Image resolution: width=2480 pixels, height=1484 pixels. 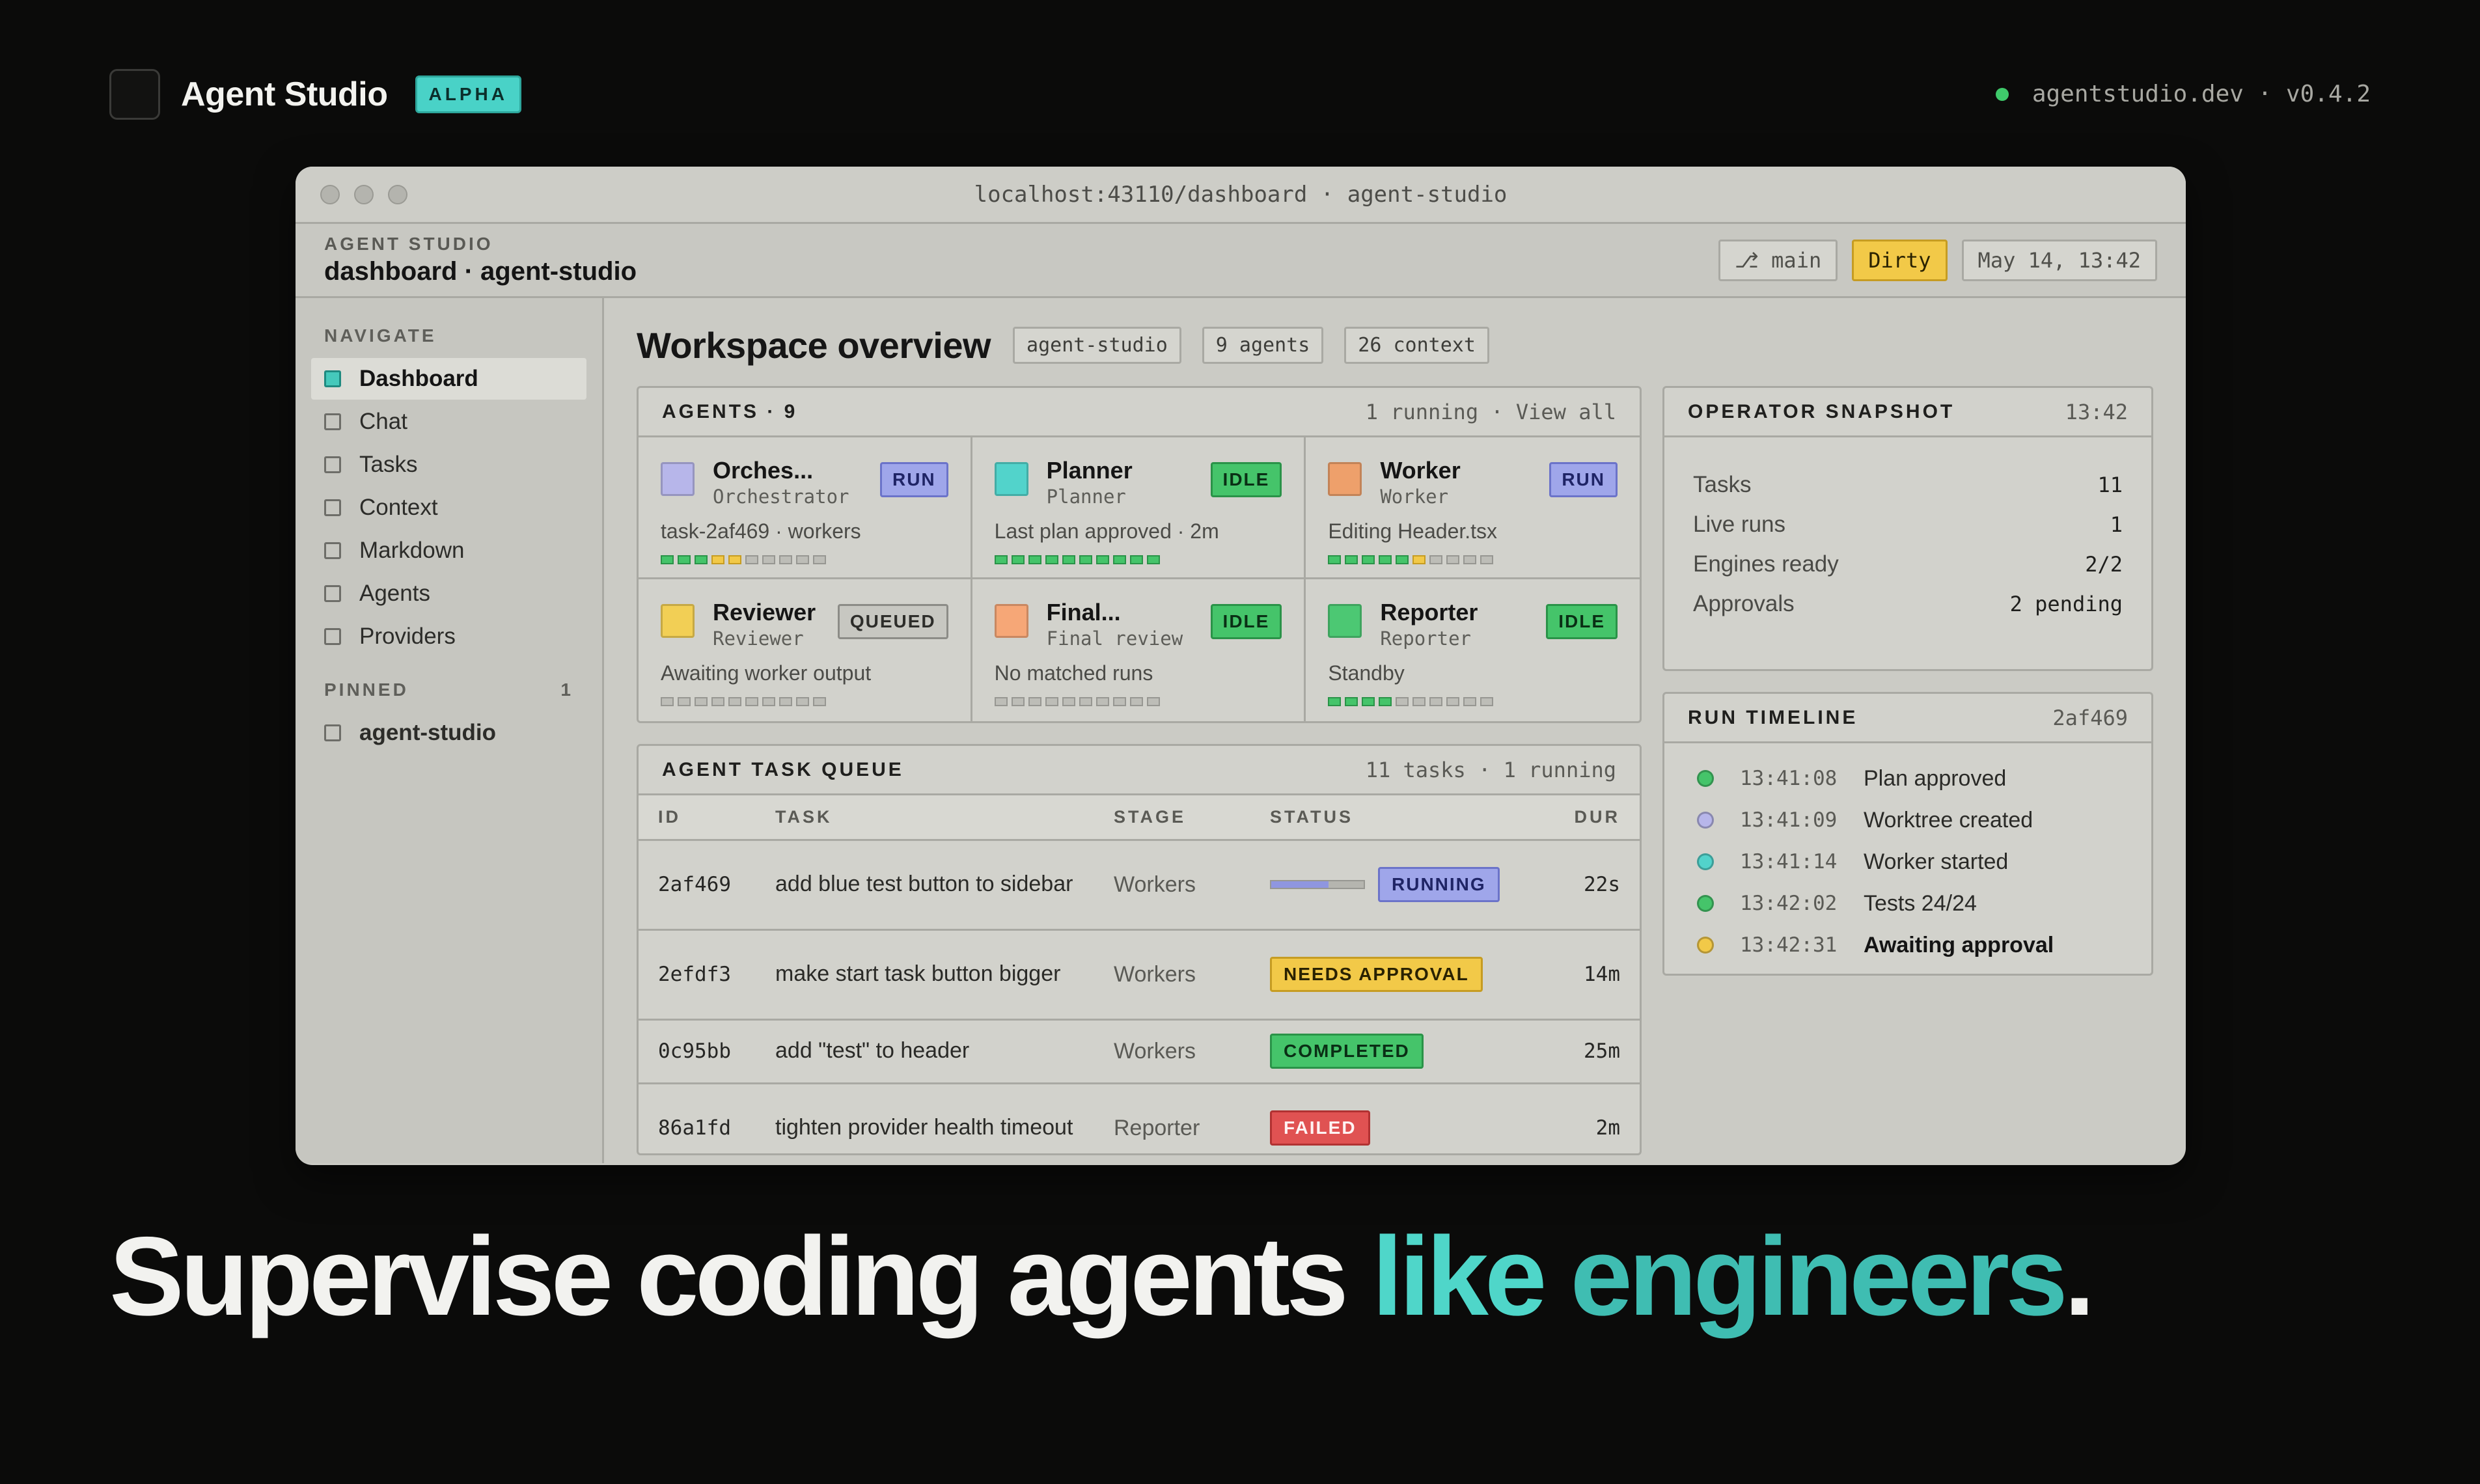 I want to click on close-window-icon, so click(x=330, y=194).